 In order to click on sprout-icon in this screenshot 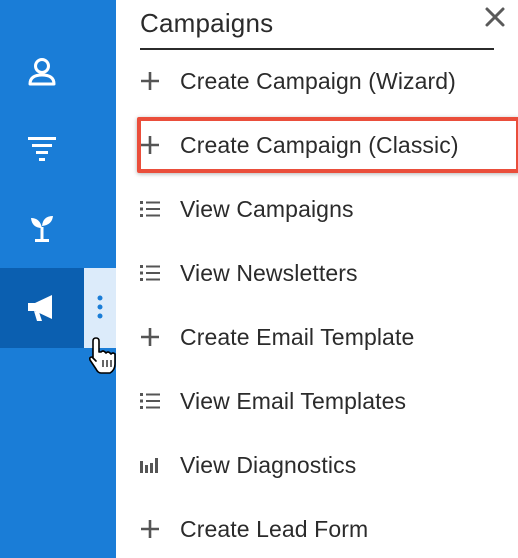, I will do `click(42, 229)`.